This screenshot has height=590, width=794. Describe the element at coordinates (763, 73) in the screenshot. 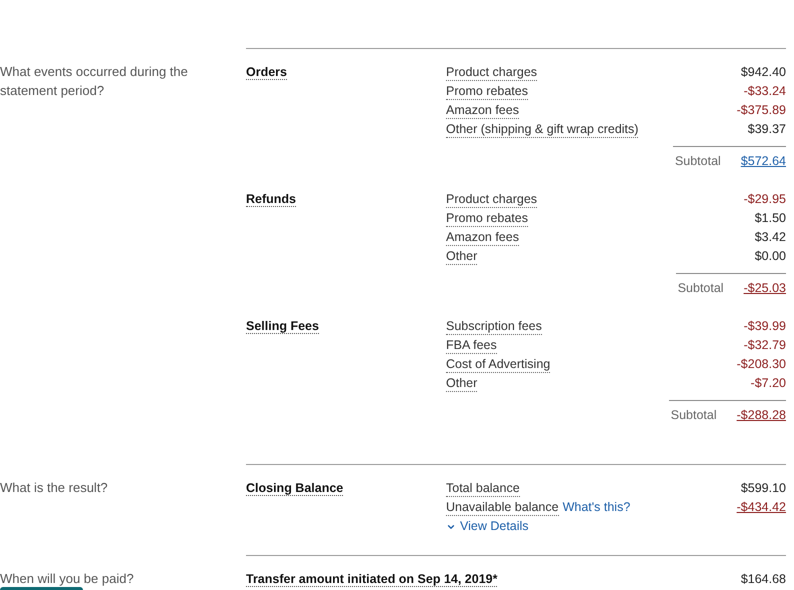

I see `amount: $942.40` at that location.